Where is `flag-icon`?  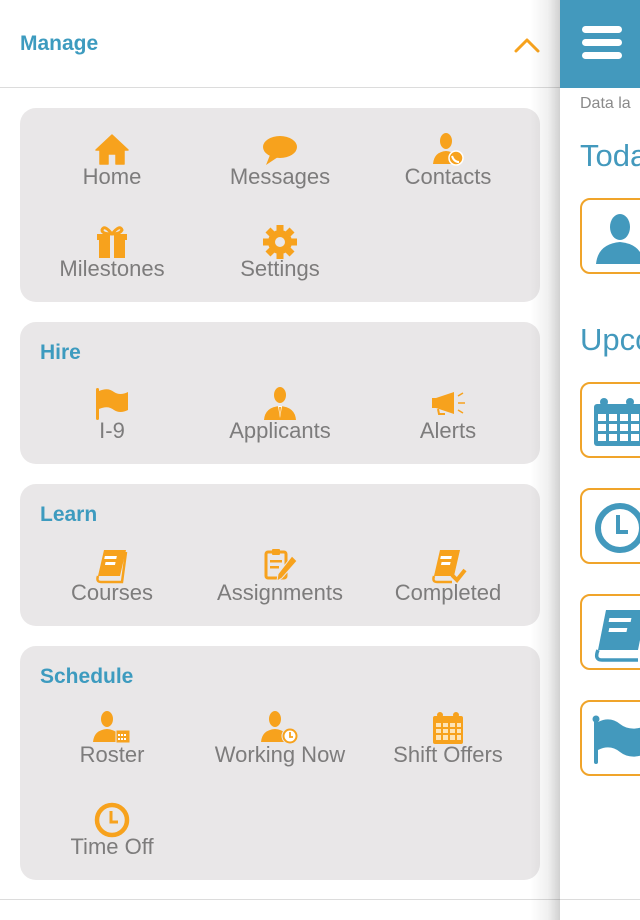 flag-icon is located at coordinates (616, 739).